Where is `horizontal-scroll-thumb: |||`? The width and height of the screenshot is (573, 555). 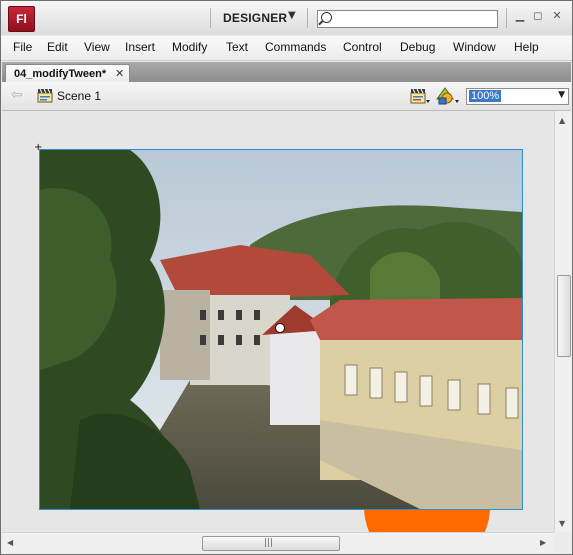 horizontal-scroll-thumb: ||| is located at coordinates (271, 543).